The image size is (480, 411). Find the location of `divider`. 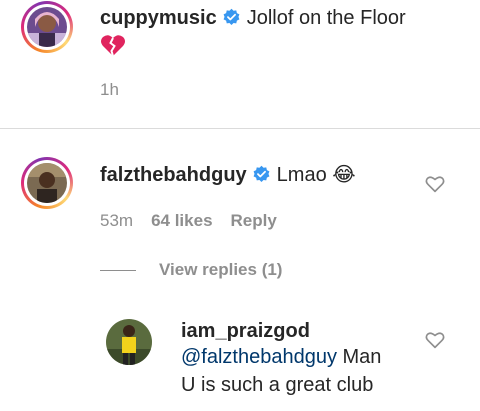

divider is located at coordinates (240, 128).